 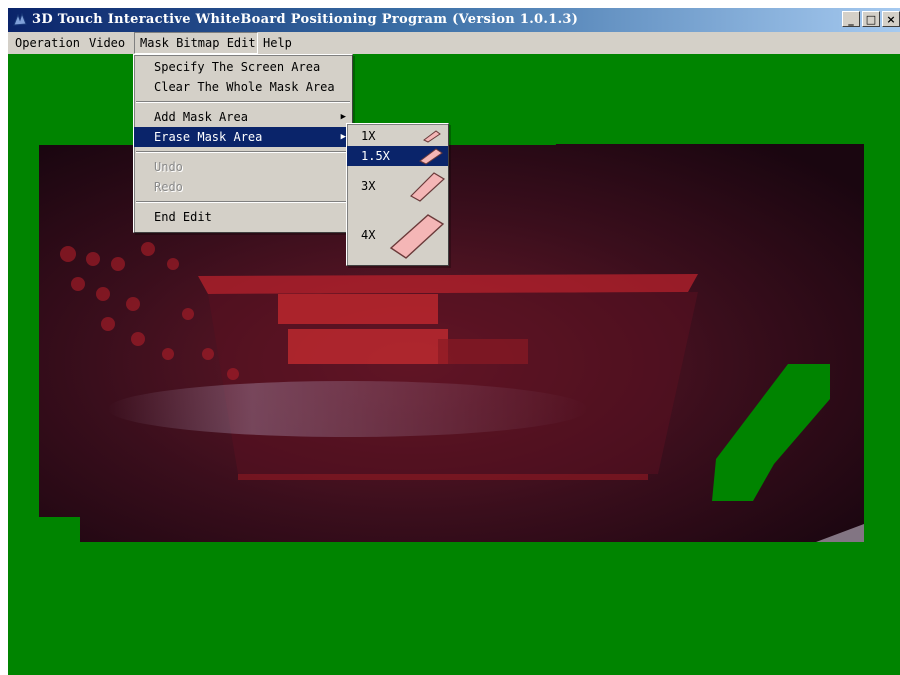 I want to click on menu-video: Video, so click(x=107, y=43).